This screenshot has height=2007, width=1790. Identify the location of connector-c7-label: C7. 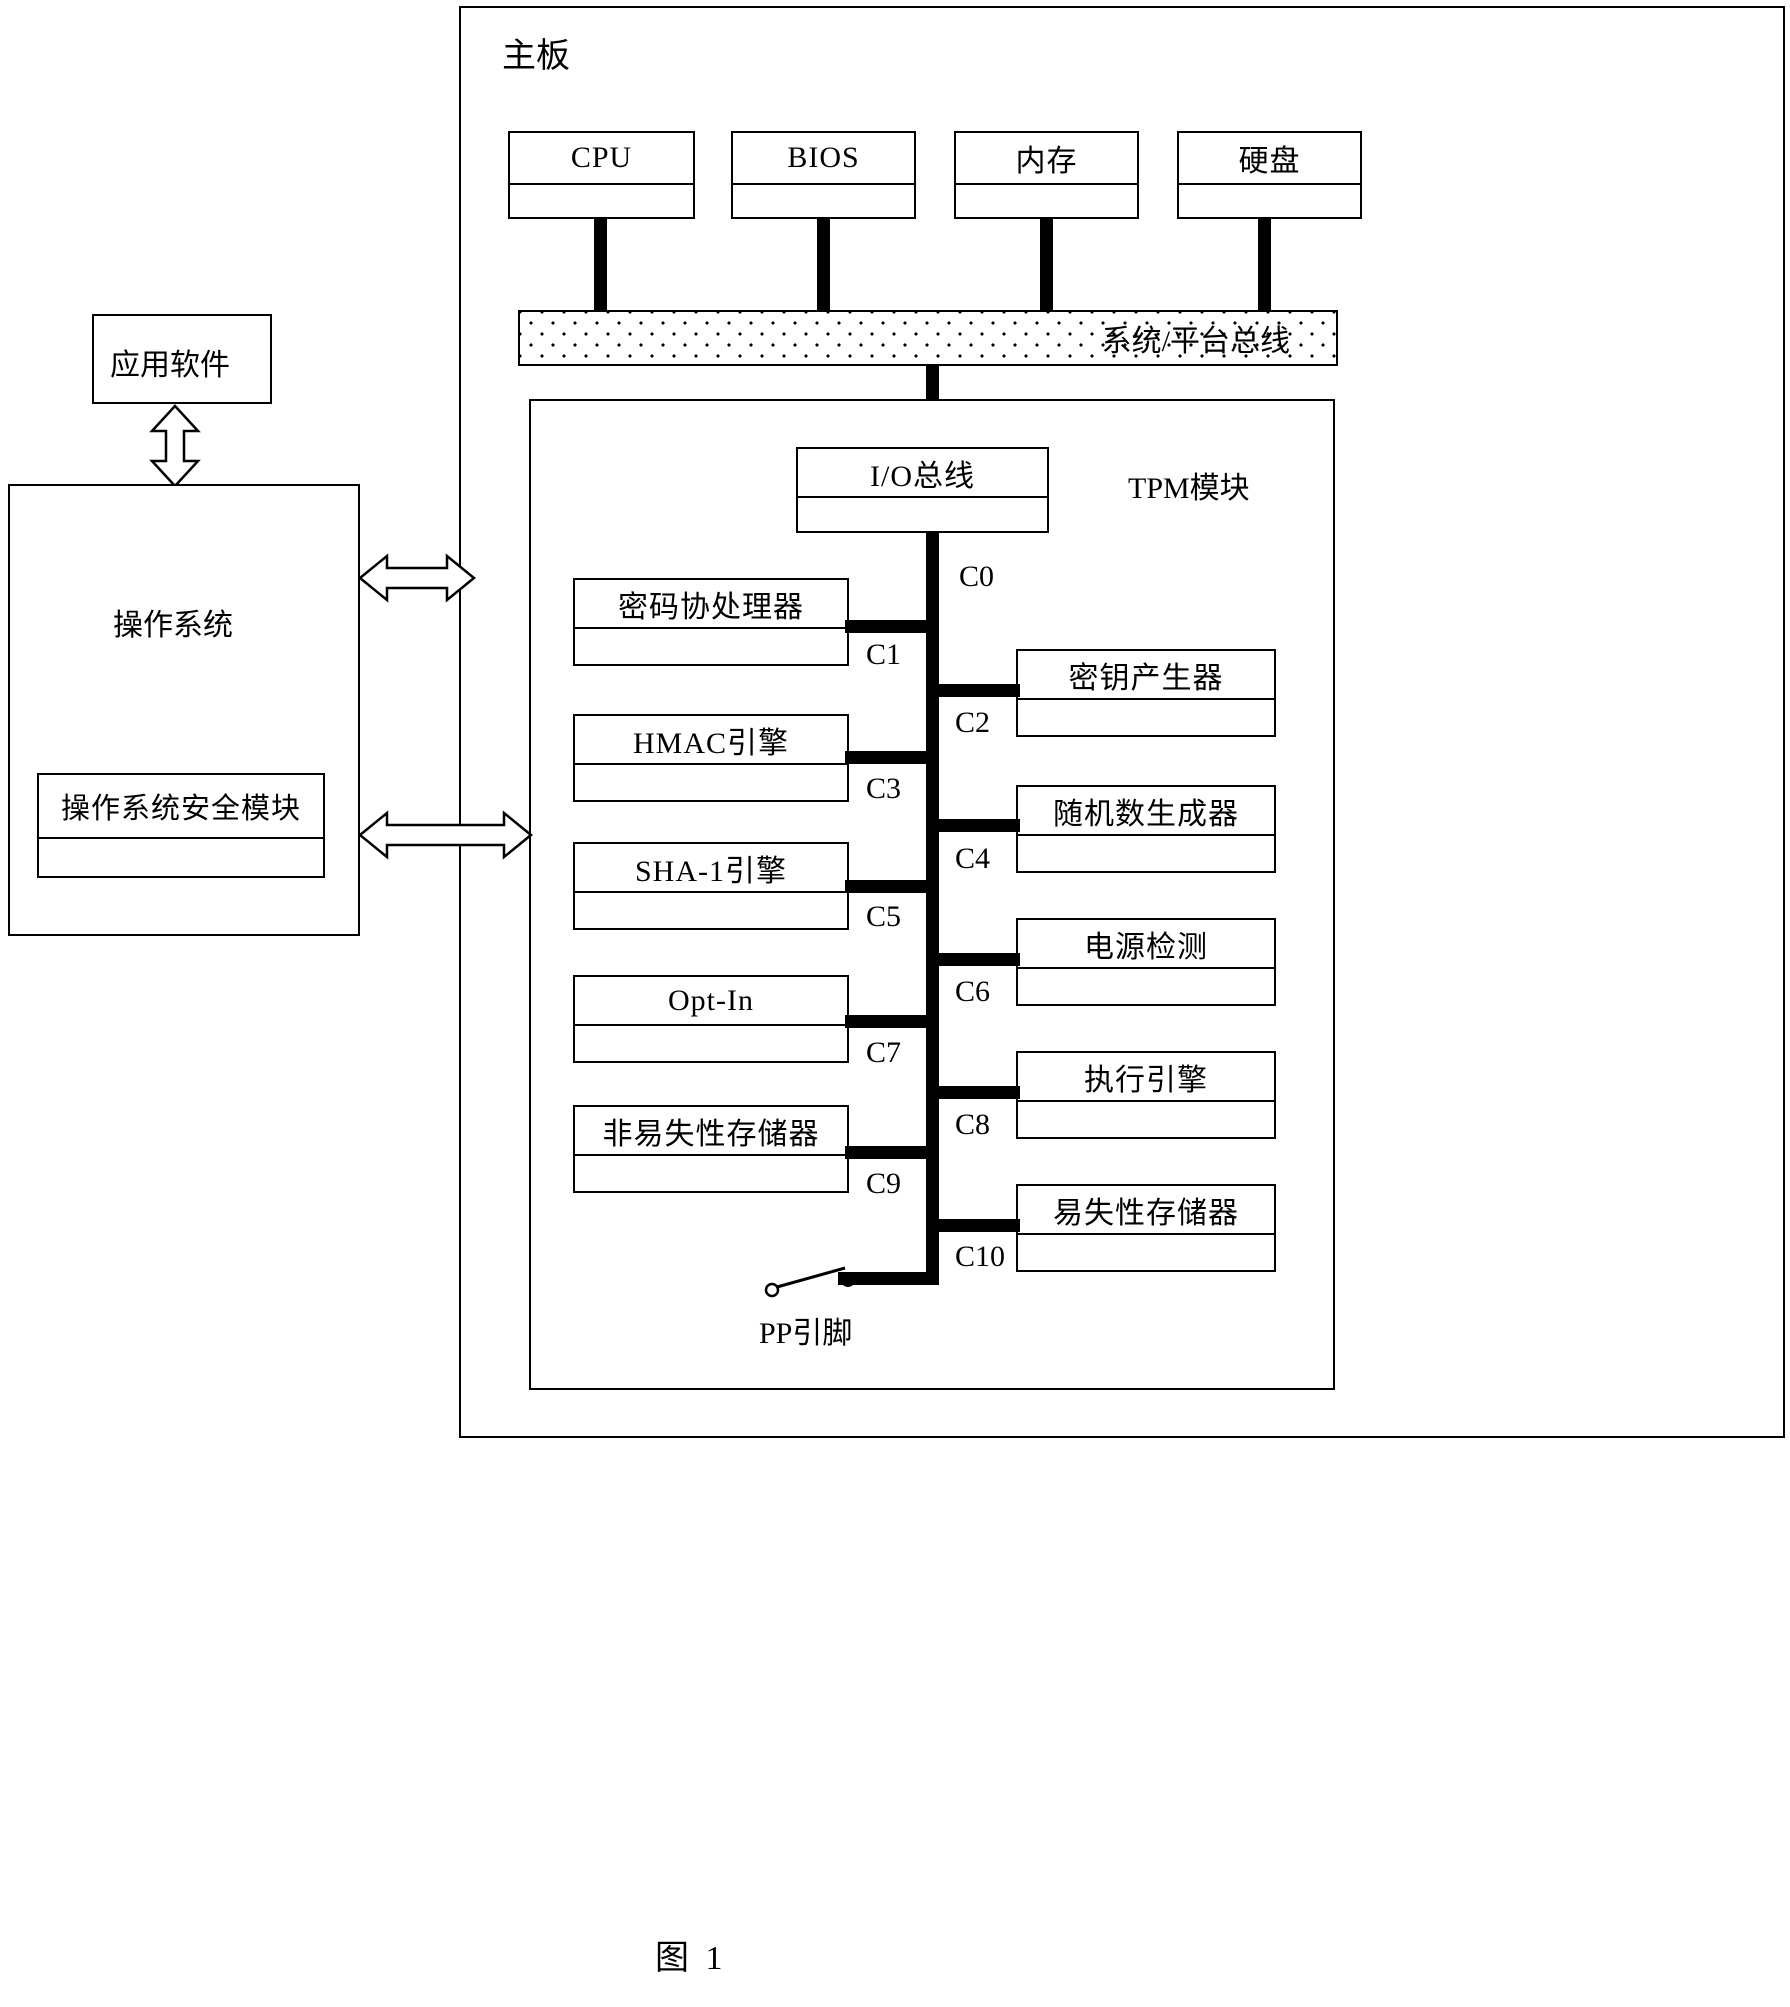
(884, 1052).